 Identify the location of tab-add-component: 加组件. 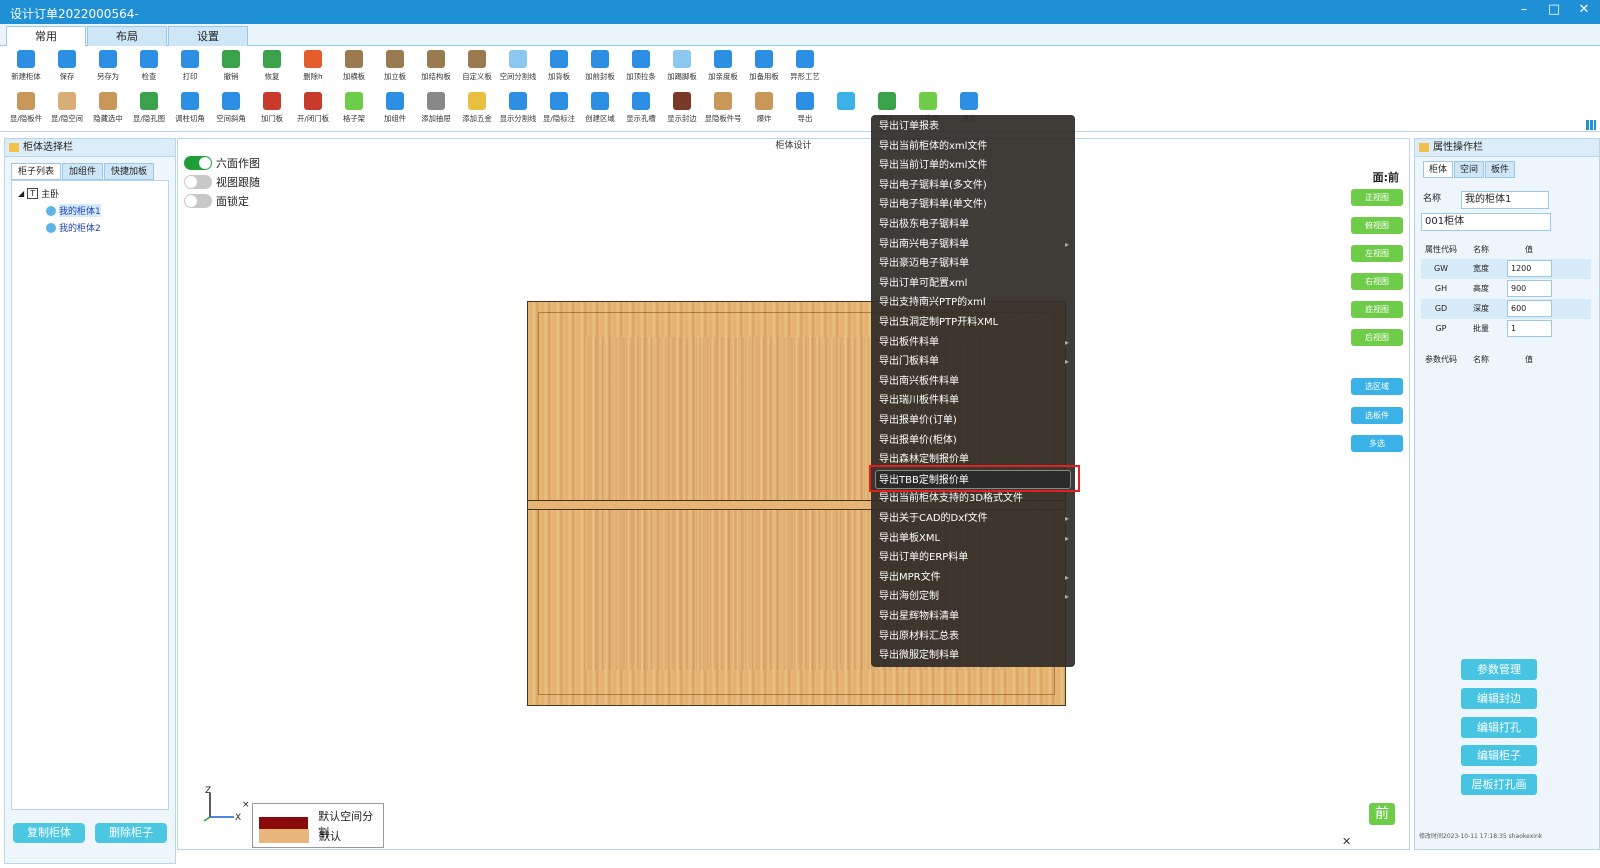
(83, 171).